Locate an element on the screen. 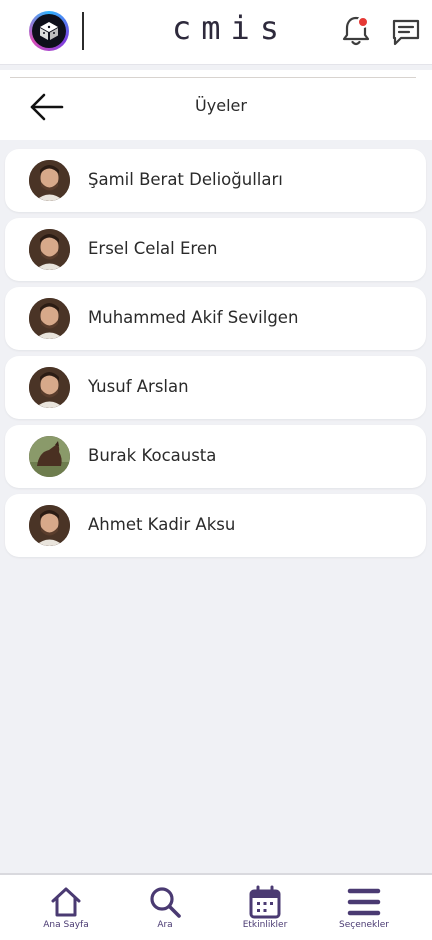  member-name: Ahmet Kadir Aksu is located at coordinates (162, 524).